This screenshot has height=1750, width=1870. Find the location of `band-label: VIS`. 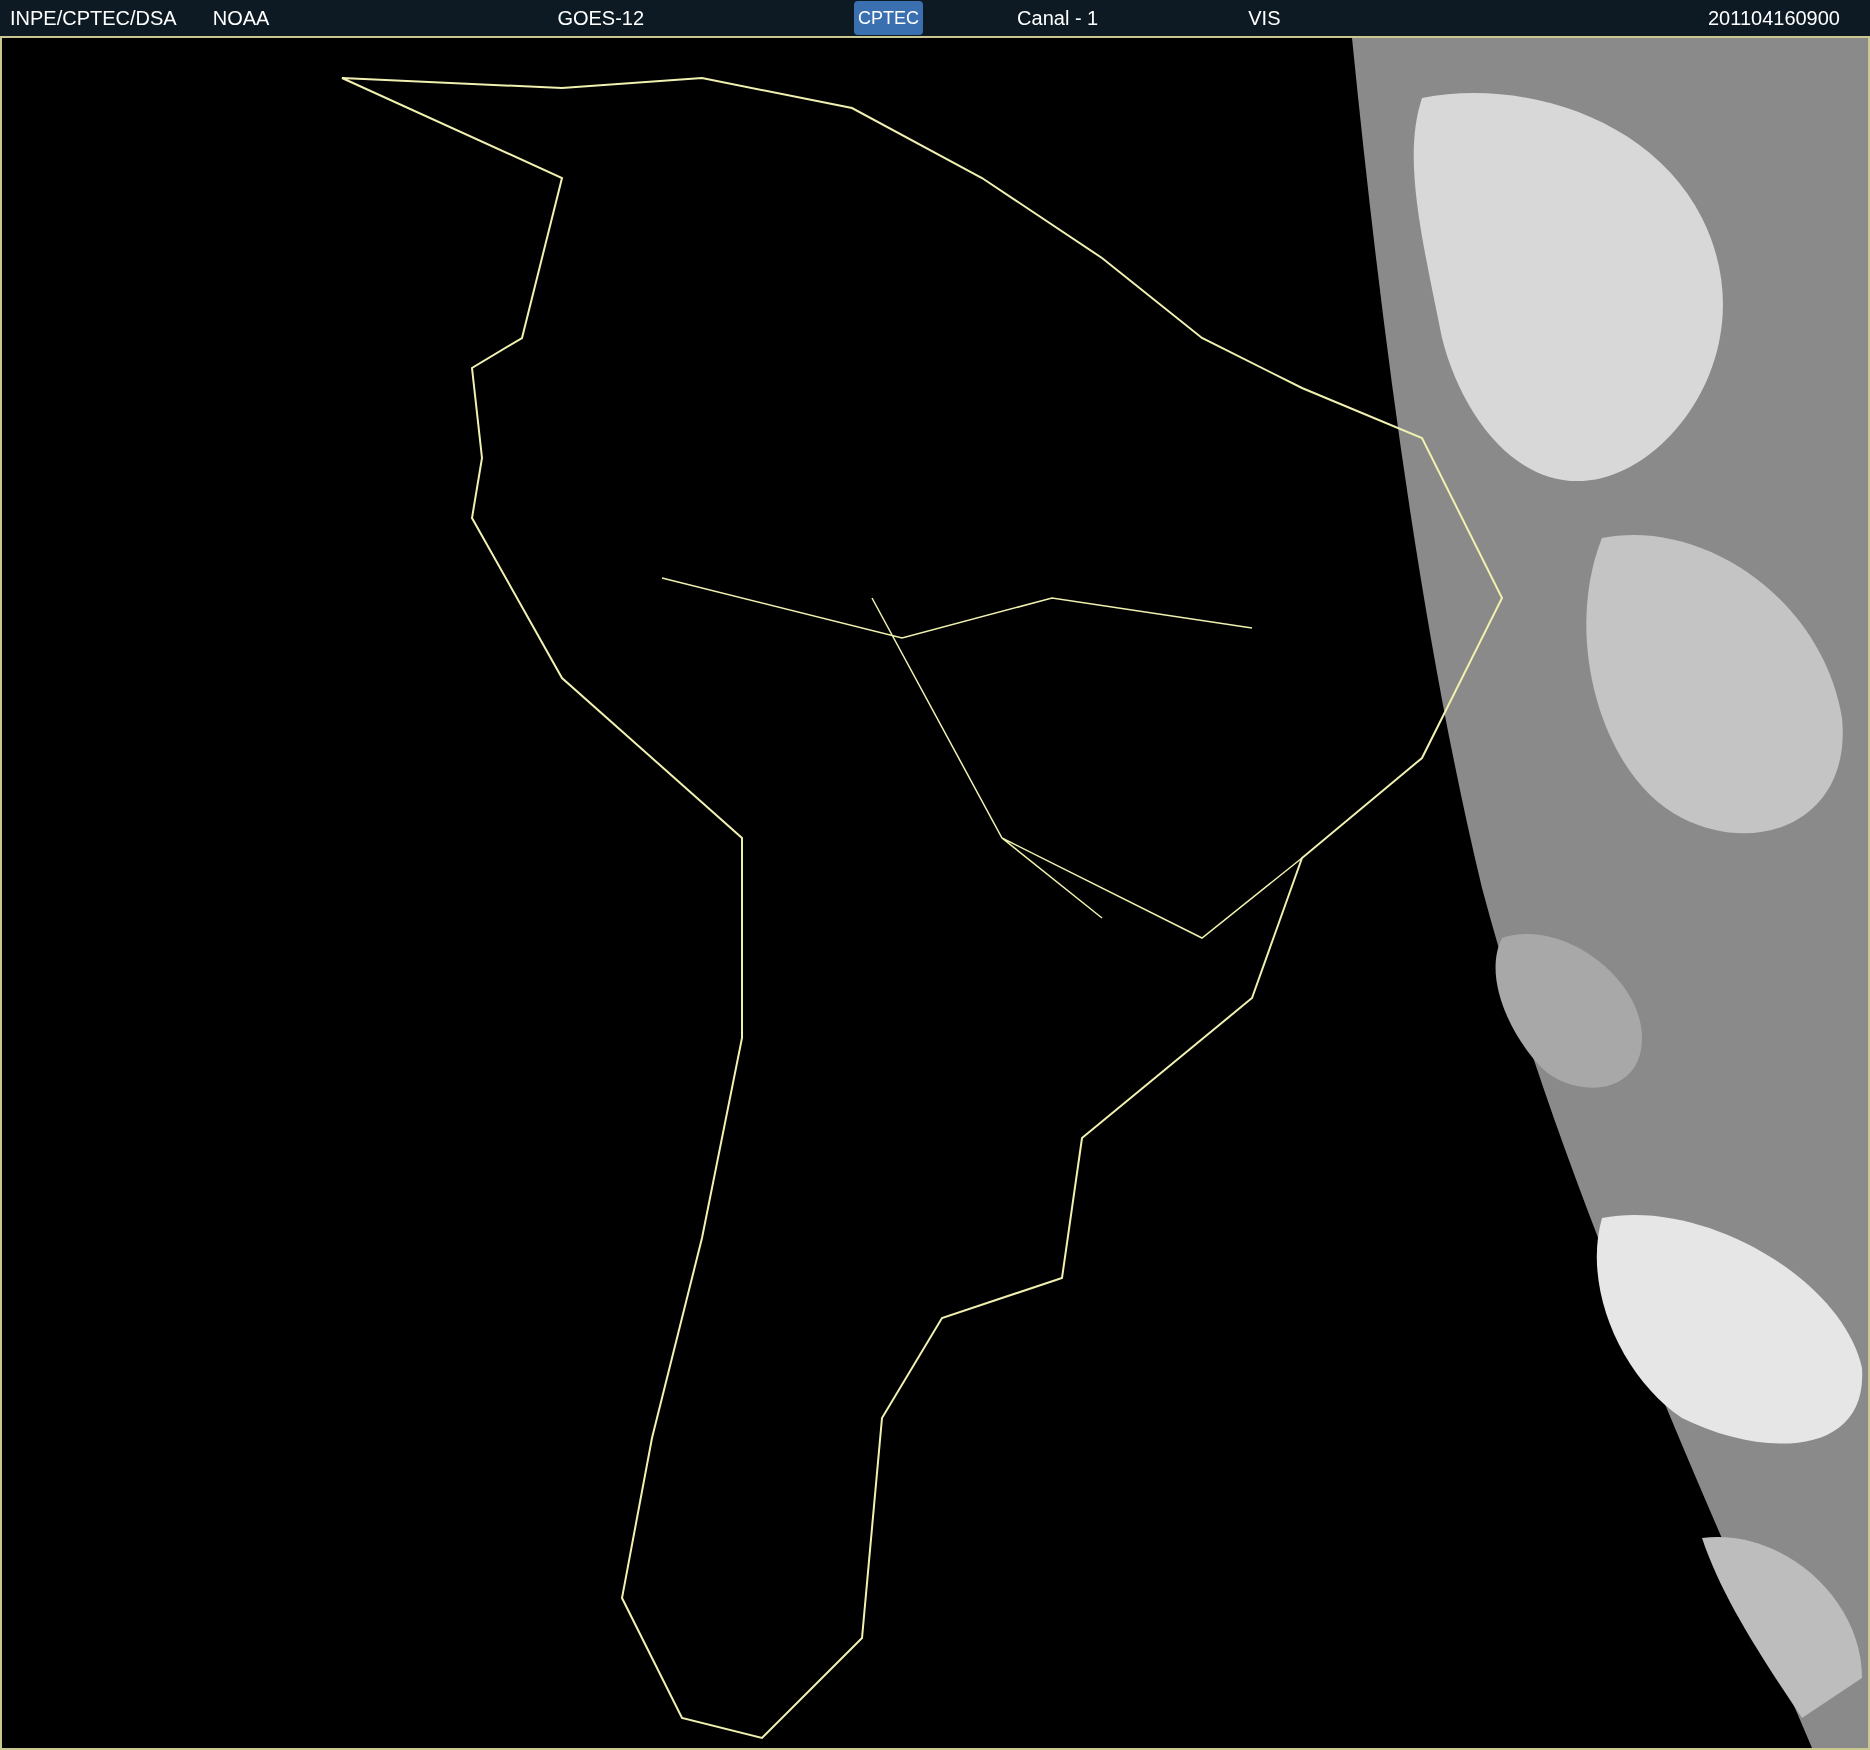

band-label: VIS is located at coordinates (1264, 18).